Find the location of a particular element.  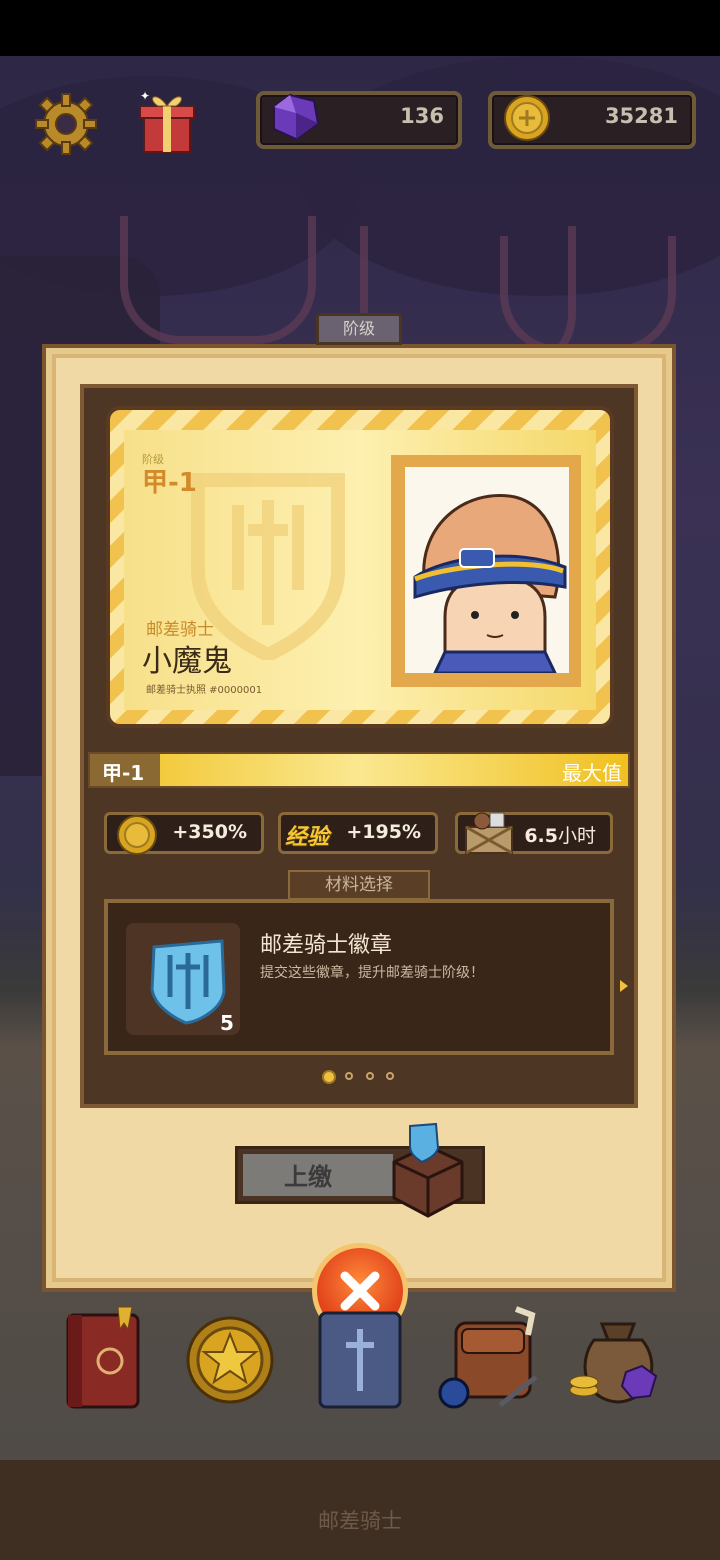

max-level-label: 最大值 is located at coordinates (592, 773).